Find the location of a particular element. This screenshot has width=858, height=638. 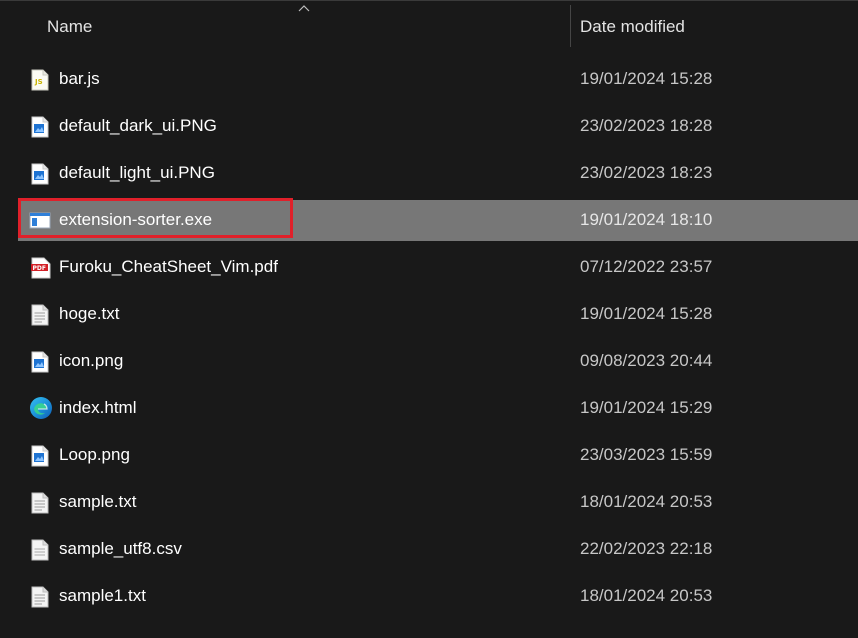

file-row: extension-sorter.exe 19/01/2024 18:10 is located at coordinates (429, 220).